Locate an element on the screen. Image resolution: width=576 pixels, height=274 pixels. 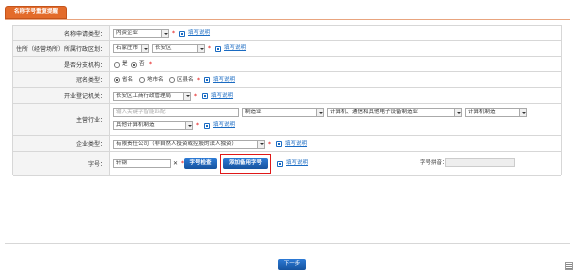
branch-yes-label: 是 is located at coordinates (125, 64).